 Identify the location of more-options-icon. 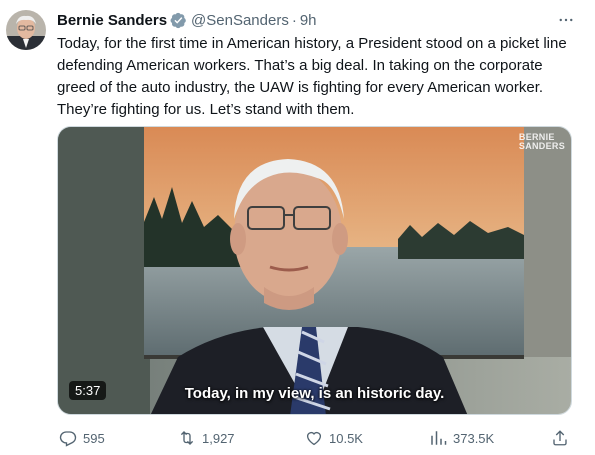
(566, 20).